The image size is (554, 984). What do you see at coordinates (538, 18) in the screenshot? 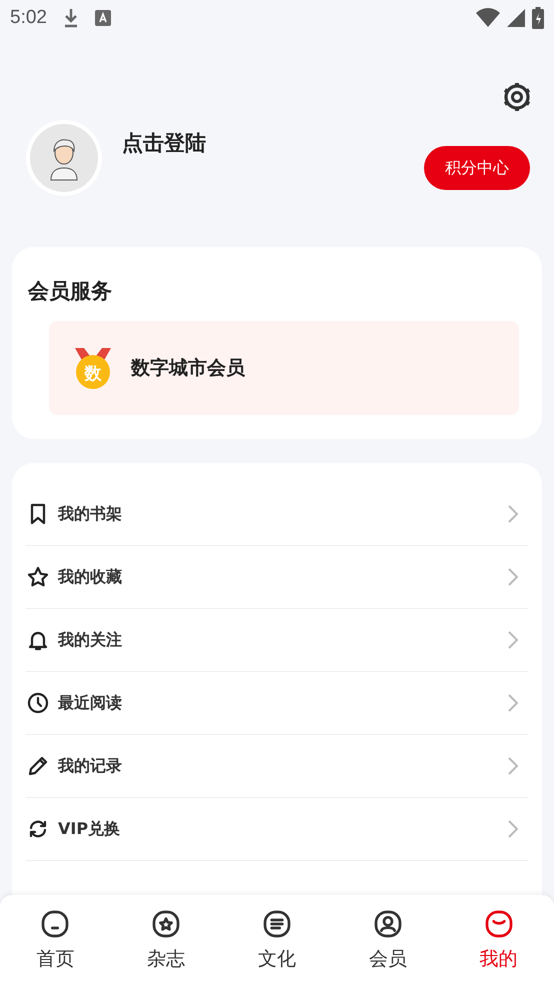
I see `battery-icon` at bounding box center [538, 18].